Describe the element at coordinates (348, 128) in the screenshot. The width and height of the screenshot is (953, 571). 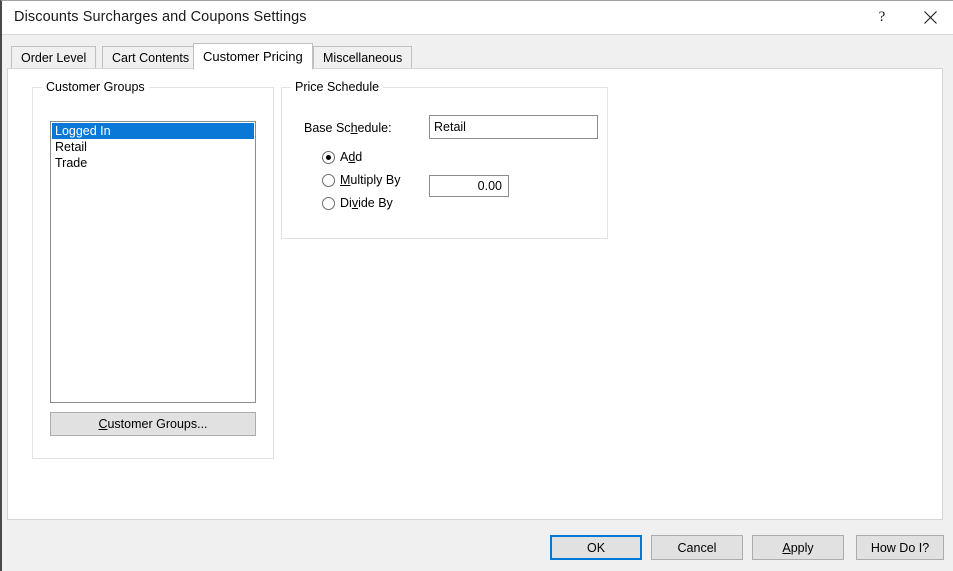
I see `base-schedule-label: Base Schedule:` at that location.